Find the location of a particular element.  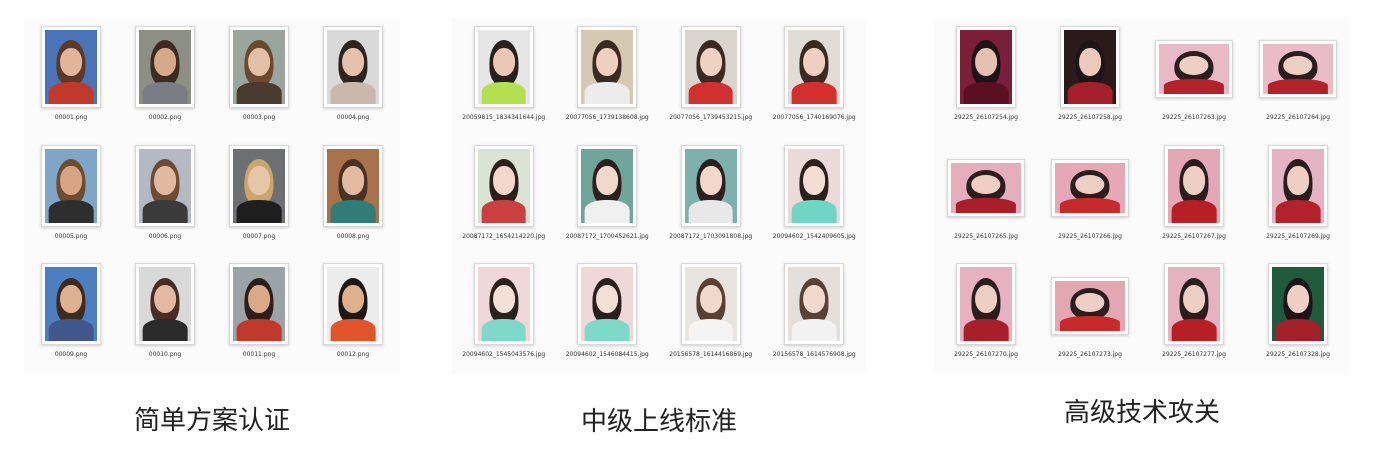

file-item: 20156578_1614576908.jpg is located at coordinates (815, 314).